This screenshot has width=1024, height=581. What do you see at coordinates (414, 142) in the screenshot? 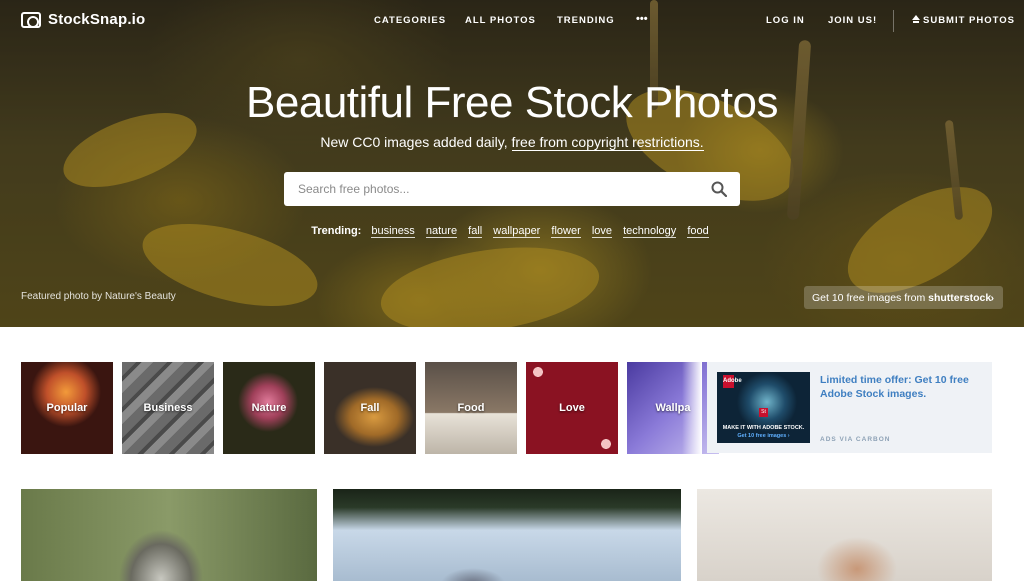
I see `hero-subtitle-text: New CC0 images added daily,` at bounding box center [414, 142].